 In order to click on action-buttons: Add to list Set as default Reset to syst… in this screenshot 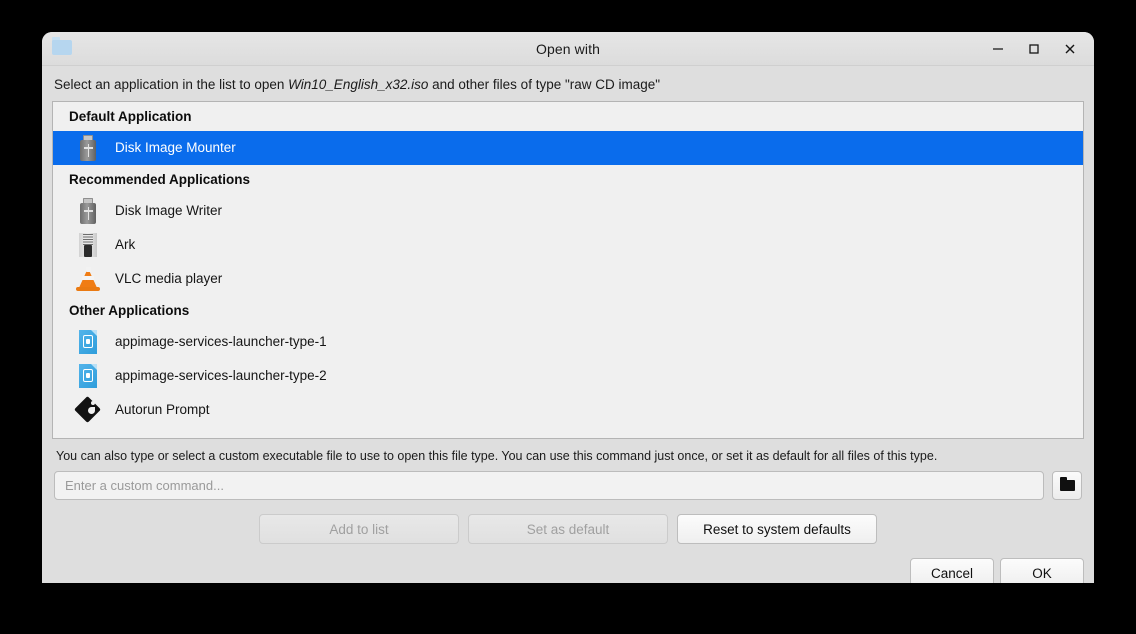, I will do `click(568, 522)`.